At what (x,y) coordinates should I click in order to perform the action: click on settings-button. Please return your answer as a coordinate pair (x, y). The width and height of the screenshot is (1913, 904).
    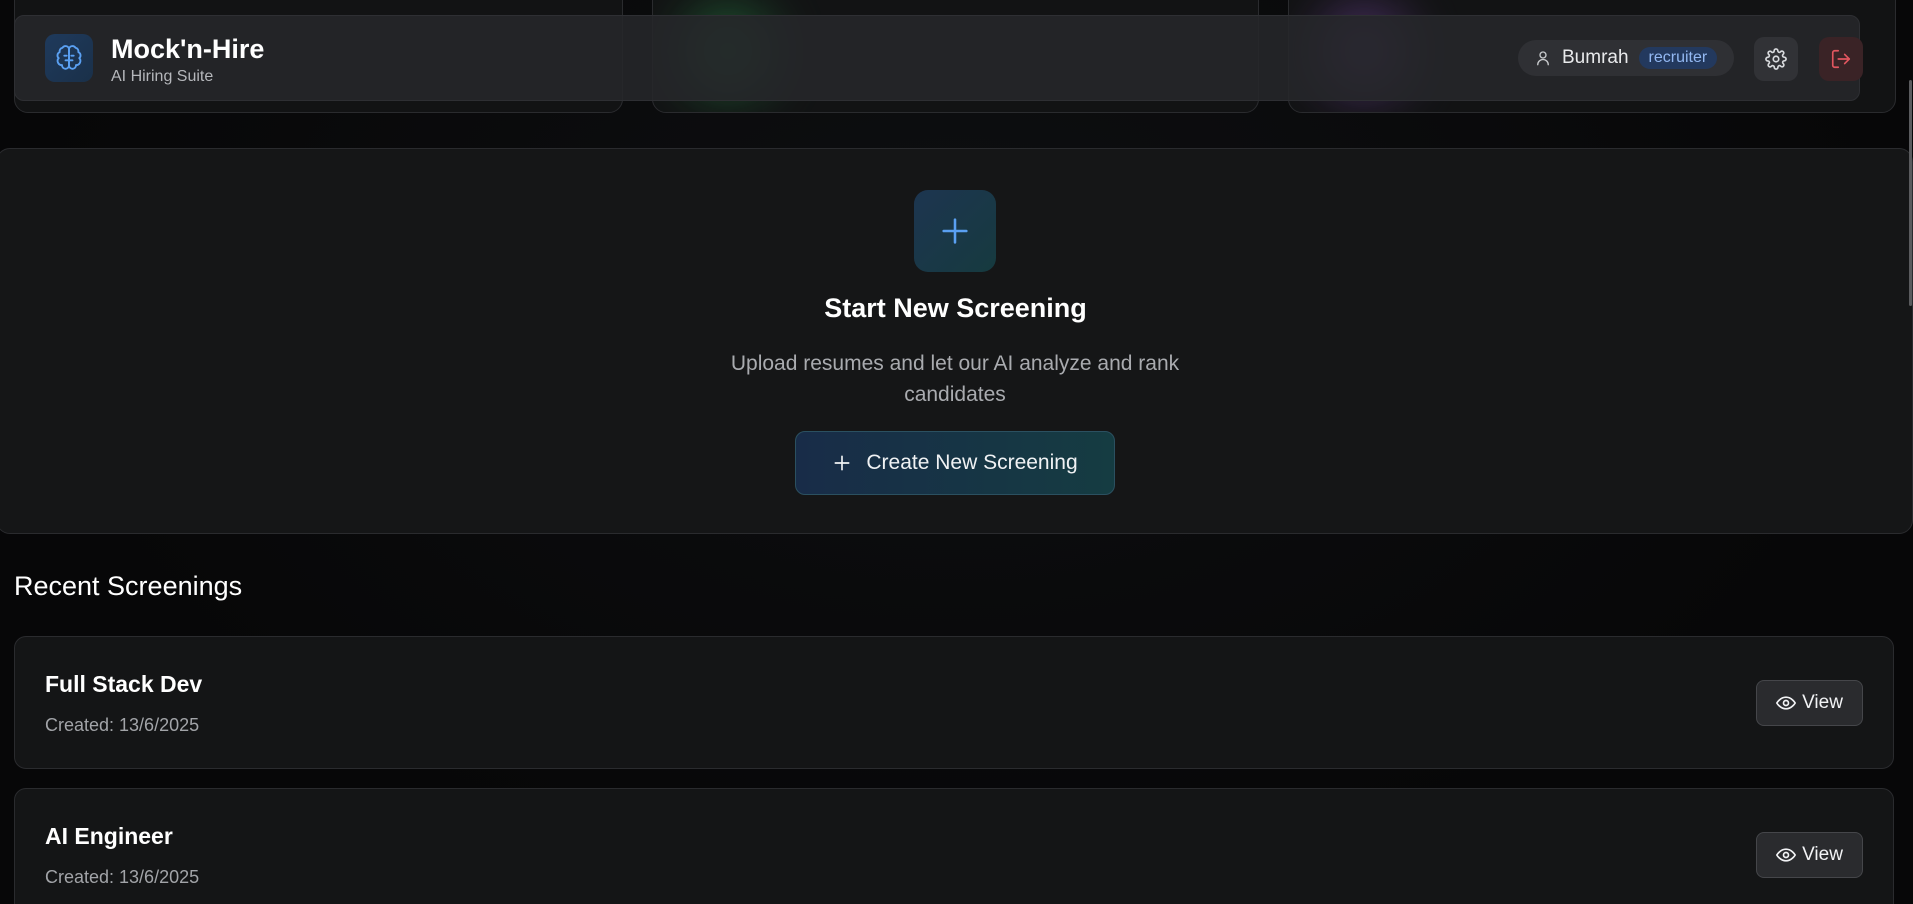
    Looking at the image, I should click on (1776, 59).